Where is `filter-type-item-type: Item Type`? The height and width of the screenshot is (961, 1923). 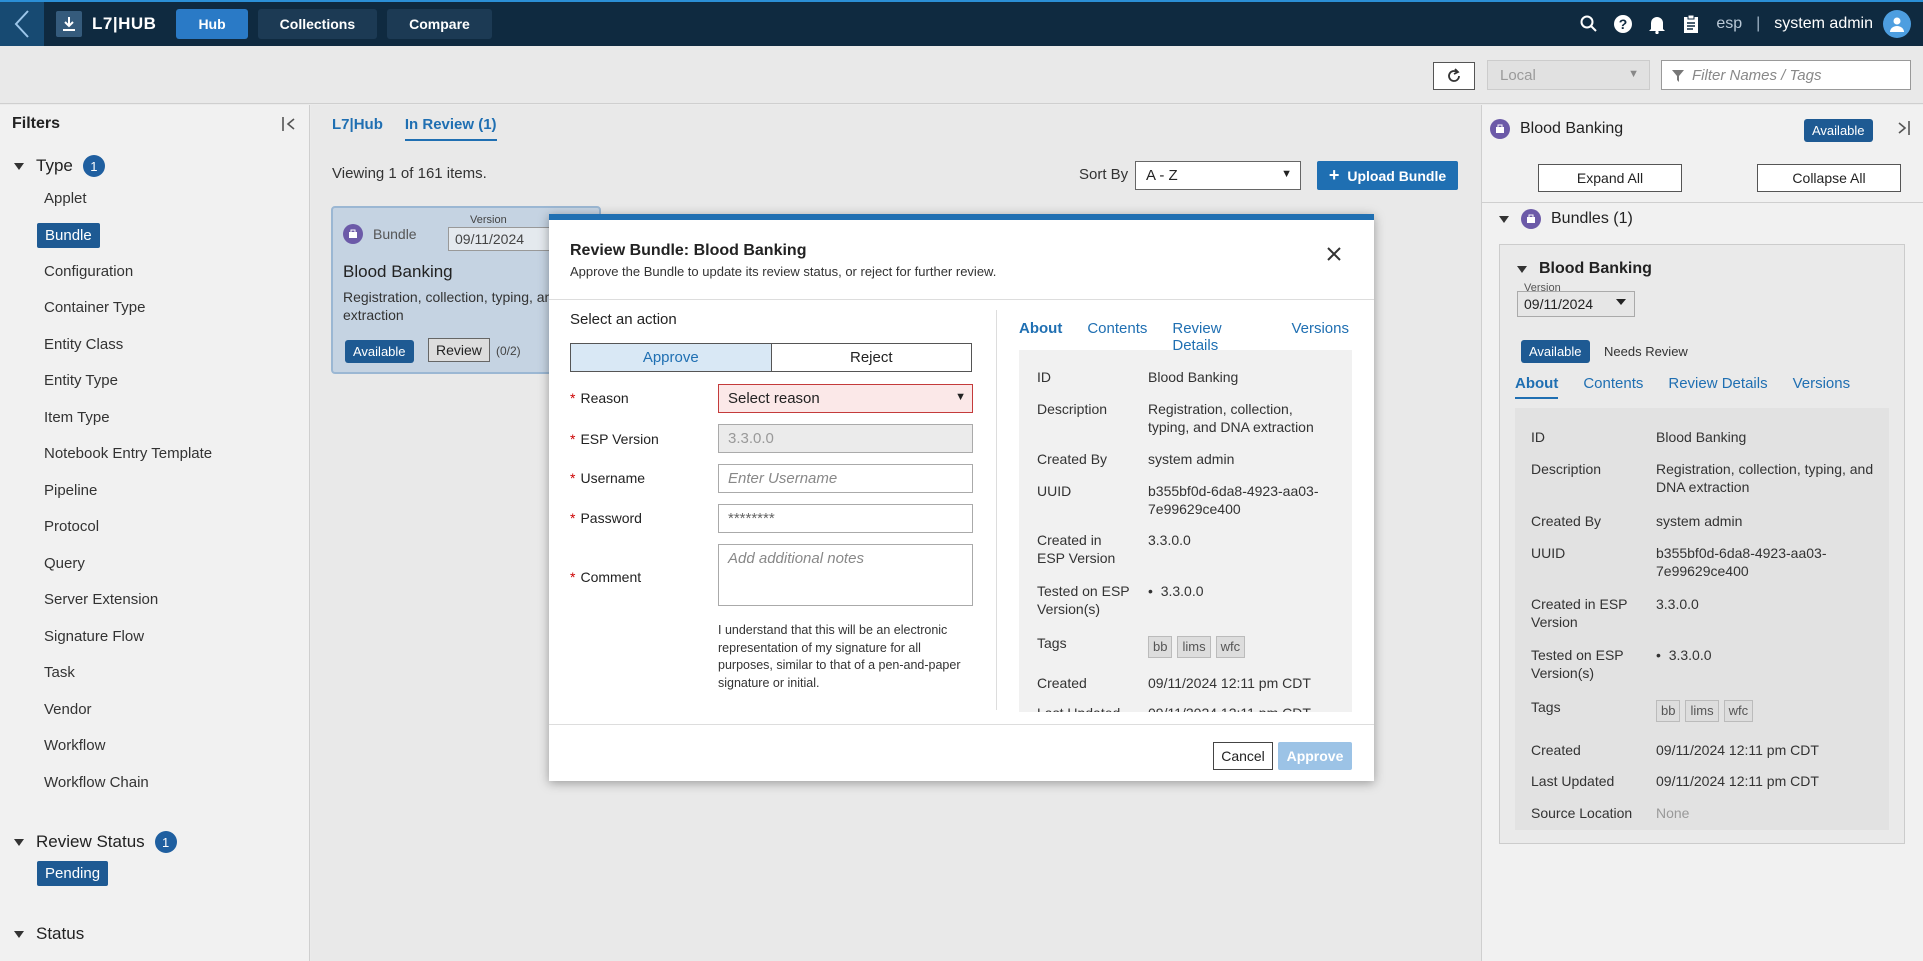 filter-type-item-type: Item Type is located at coordinates (77, 417).